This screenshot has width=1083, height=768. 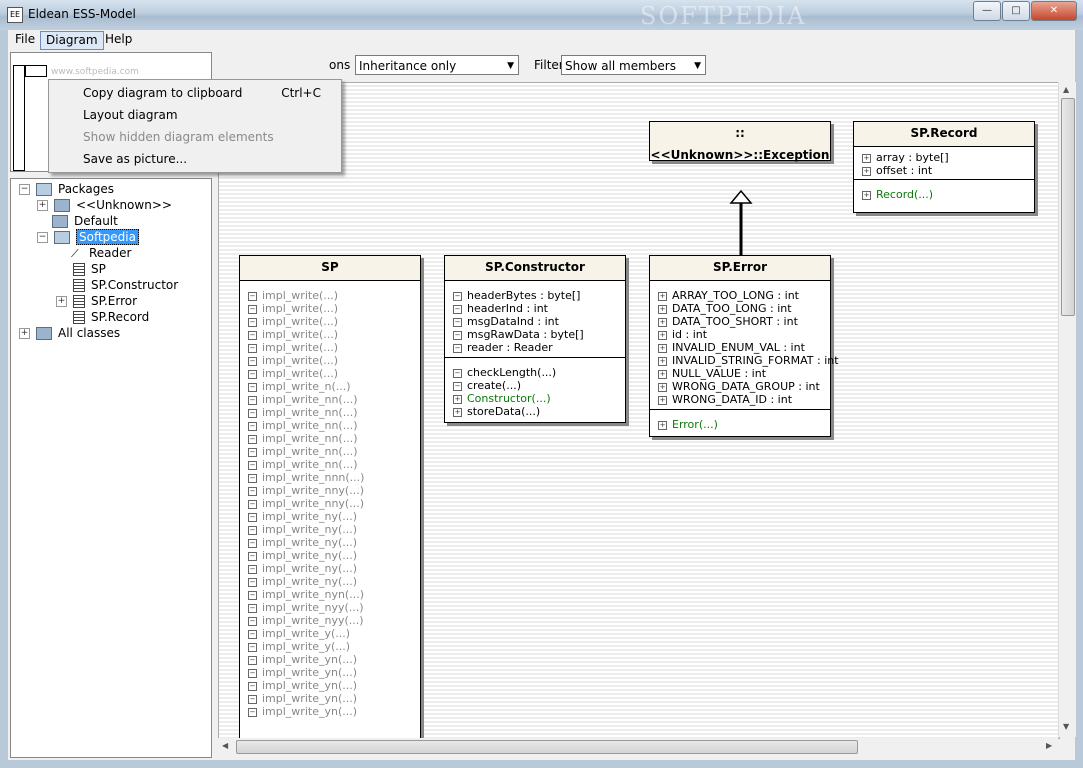 What do you see at coordinates (1054, 11) in the screenshot?
I see `close-button: ✕` at bounding box center [1054, 11].